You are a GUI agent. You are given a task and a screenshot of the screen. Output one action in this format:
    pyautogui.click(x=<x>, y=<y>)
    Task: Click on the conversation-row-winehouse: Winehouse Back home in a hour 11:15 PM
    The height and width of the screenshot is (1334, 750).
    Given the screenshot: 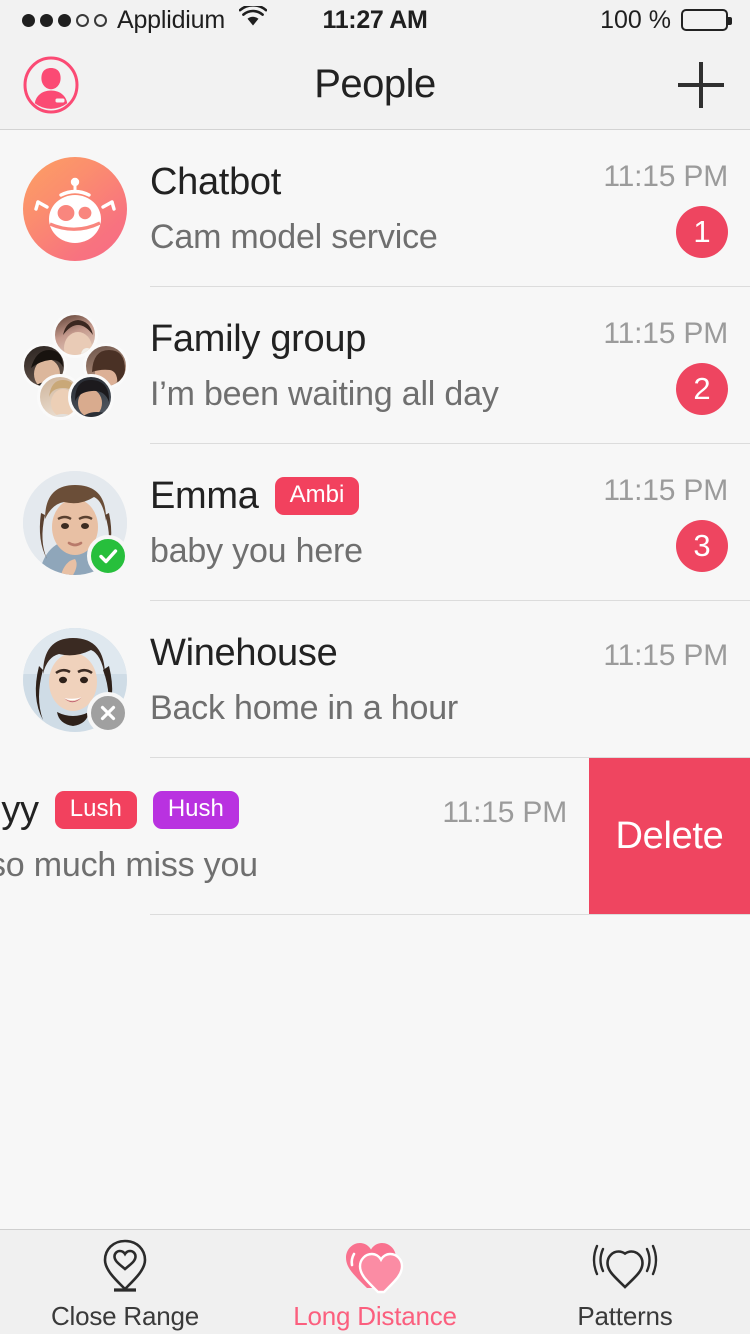 What is the action you would take?
    pyautogui.click(x=375, y=679)
    